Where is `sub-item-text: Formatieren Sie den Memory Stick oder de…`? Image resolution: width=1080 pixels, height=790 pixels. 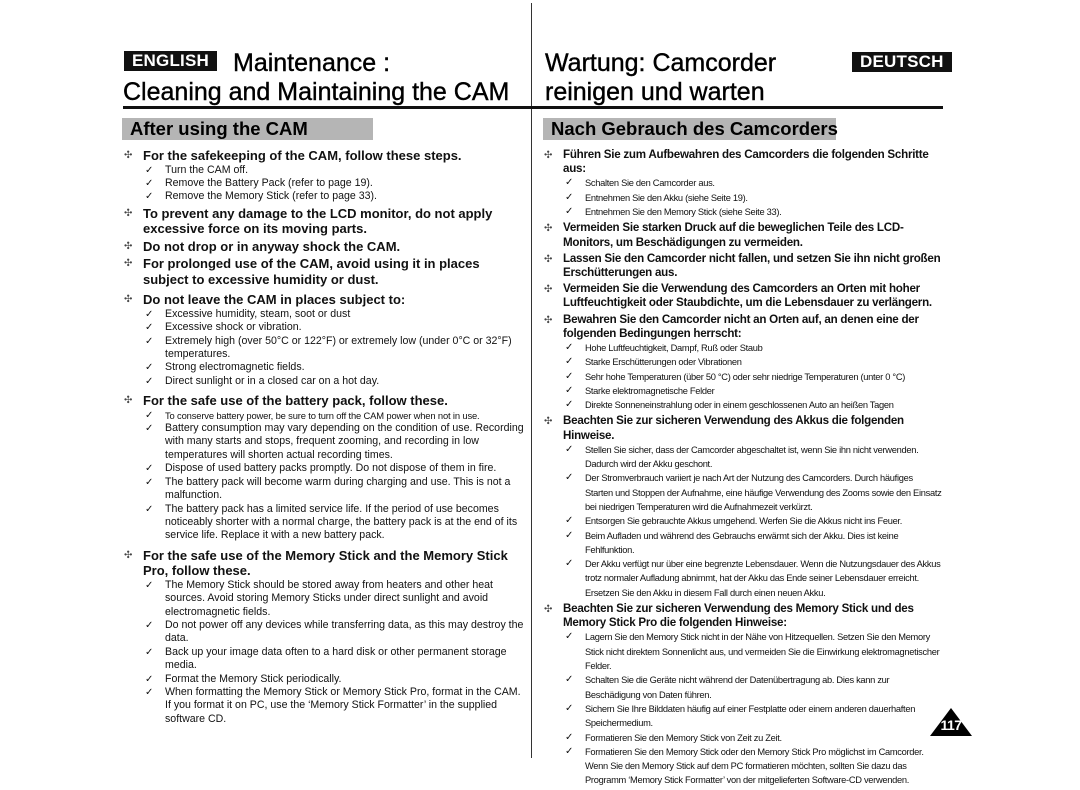
sub-item-text: Formatieren Sie den Memory Stick oder de… is located at coordinates (754, 766).